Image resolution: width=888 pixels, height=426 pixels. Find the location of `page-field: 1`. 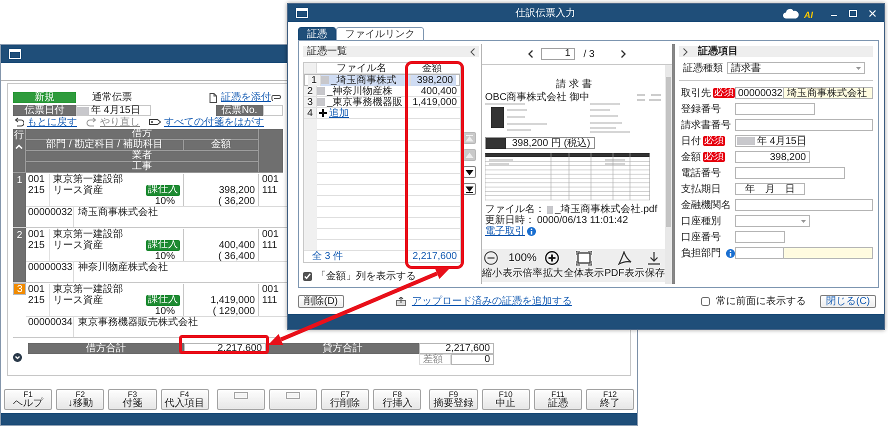

page-field: 1 is located at coordinates (558, 54).